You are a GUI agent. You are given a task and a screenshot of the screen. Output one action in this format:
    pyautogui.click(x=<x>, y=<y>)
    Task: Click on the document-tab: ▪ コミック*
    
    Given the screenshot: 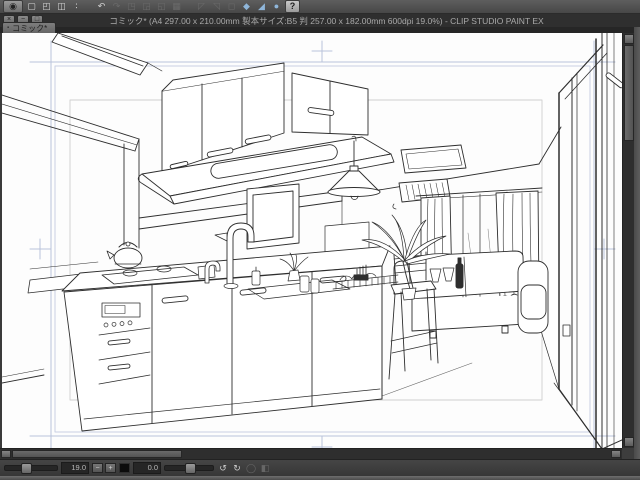 What is the action you would take?
    pyautogui.click(x=29, y=27)
    